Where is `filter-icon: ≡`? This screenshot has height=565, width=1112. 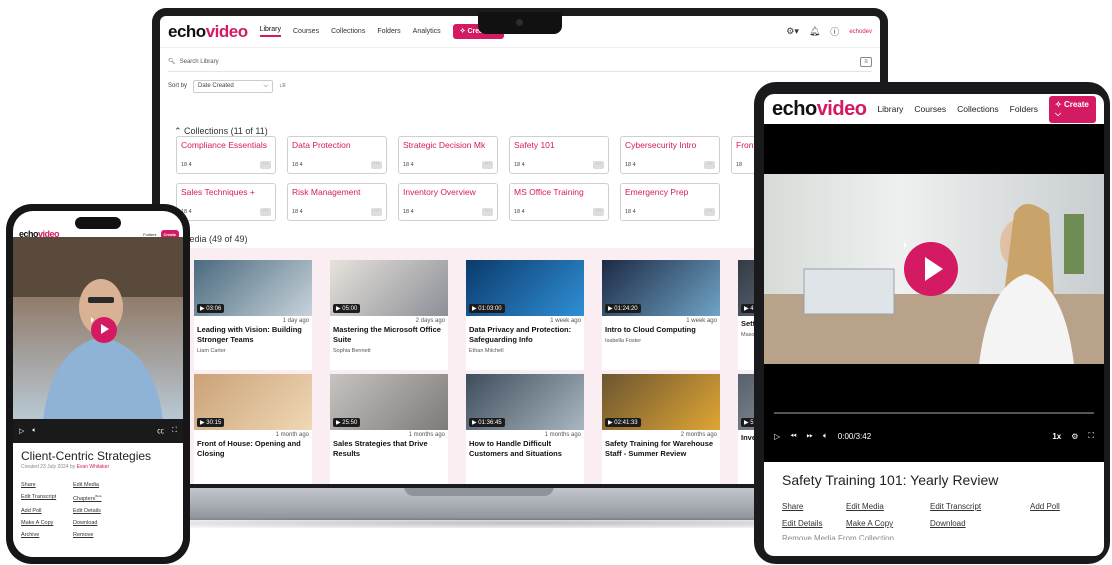
filter-icon: ≡ is located at coordinates (866, 61).